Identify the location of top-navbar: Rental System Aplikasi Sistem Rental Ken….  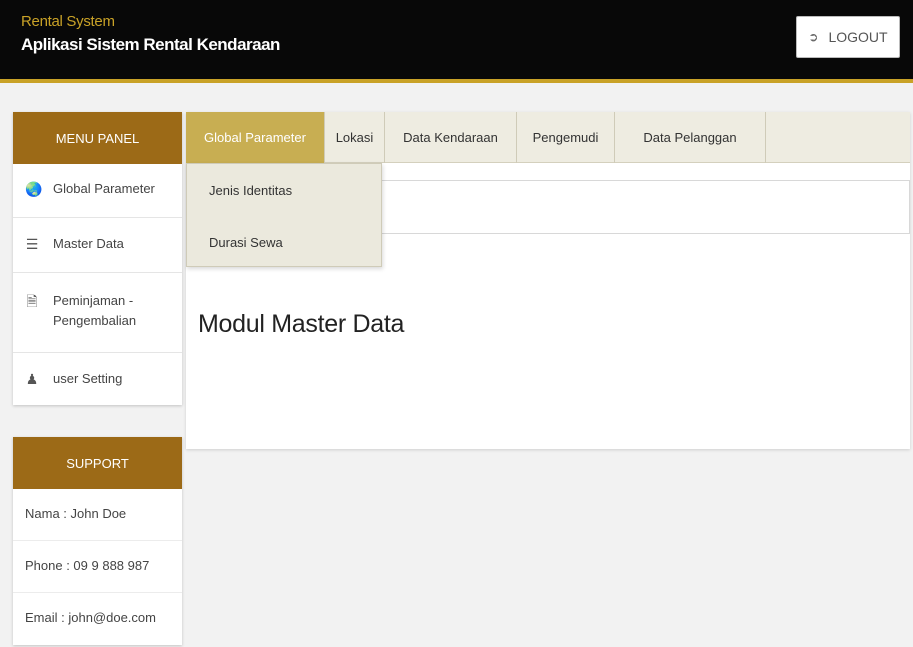
(456, 41).